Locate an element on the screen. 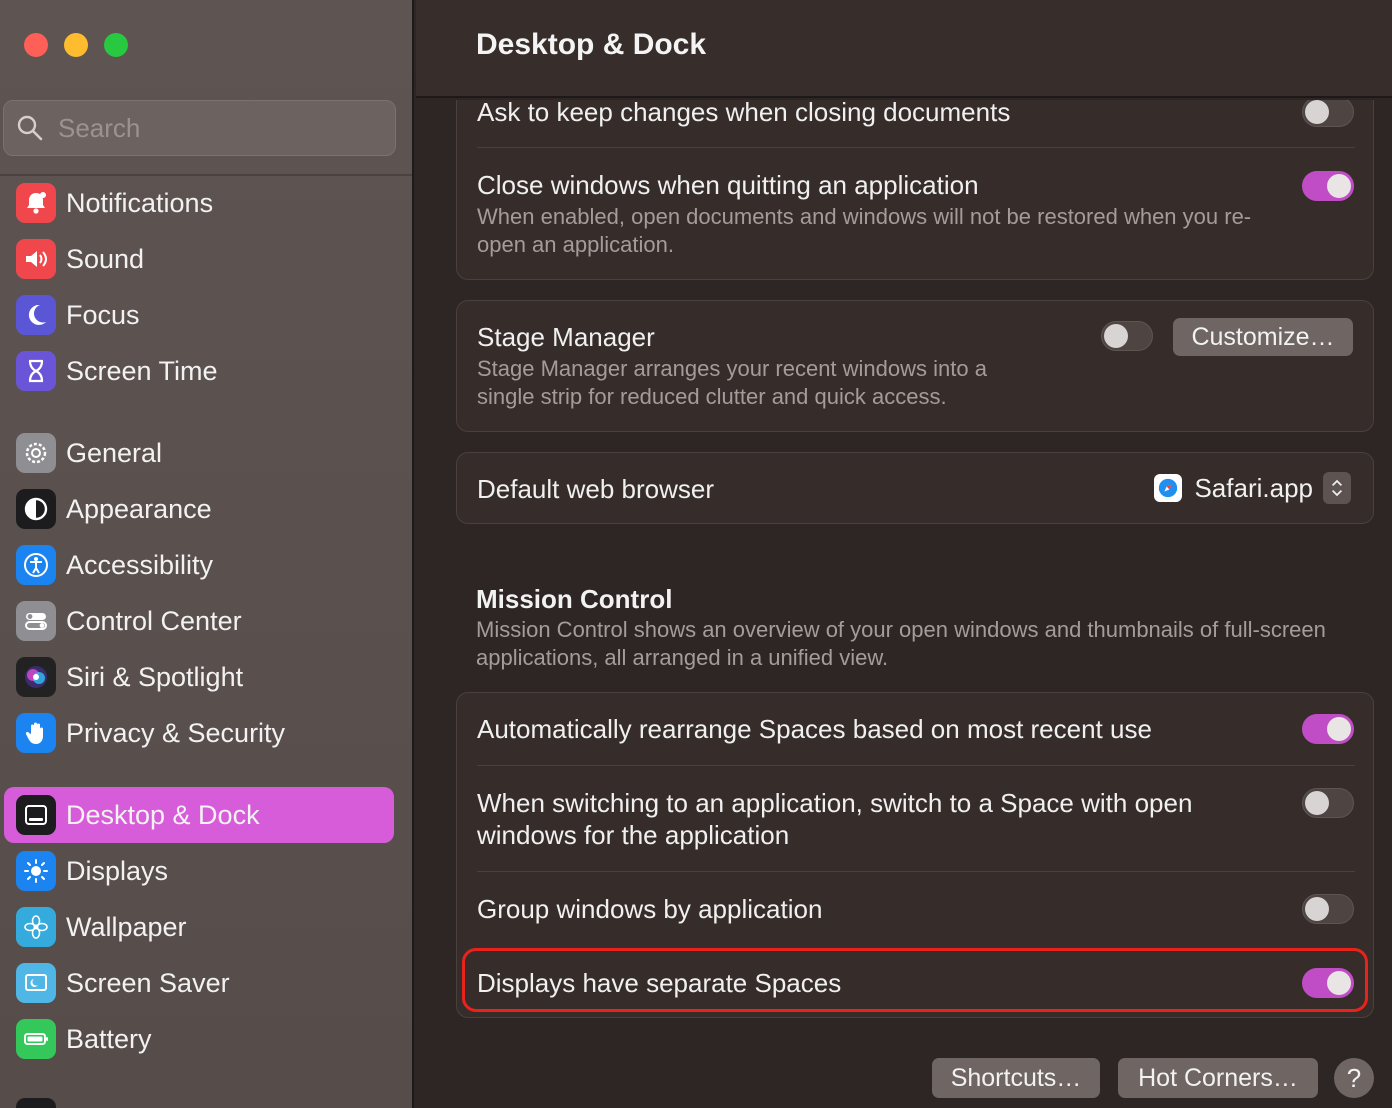 The width and height of the screenshot is (1392, 1108). close-windows-toggle is located at coordinates (1328, 186).